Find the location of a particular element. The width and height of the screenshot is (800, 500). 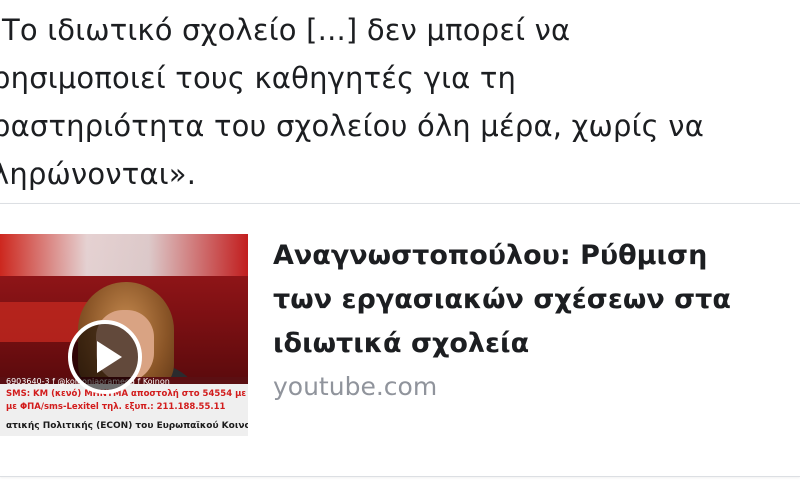

play-icon is located at coordinates (109, 357).